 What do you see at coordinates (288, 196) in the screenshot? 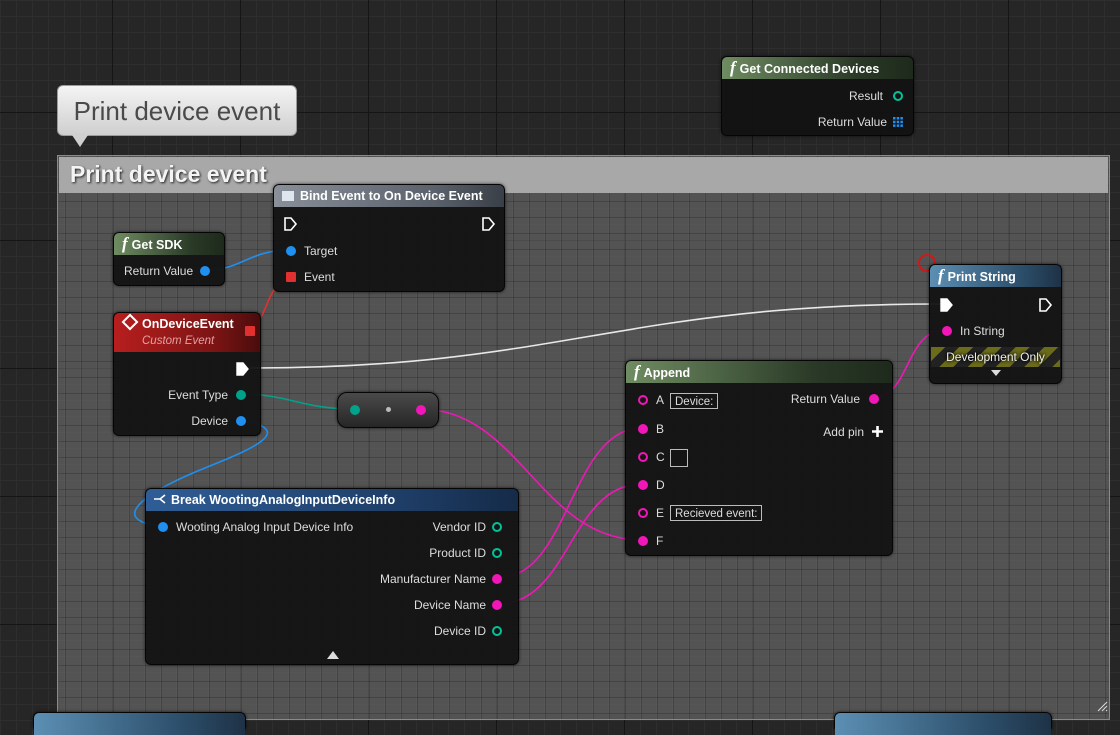
I see `event-grid-icon` at bounding box center [288, 196].